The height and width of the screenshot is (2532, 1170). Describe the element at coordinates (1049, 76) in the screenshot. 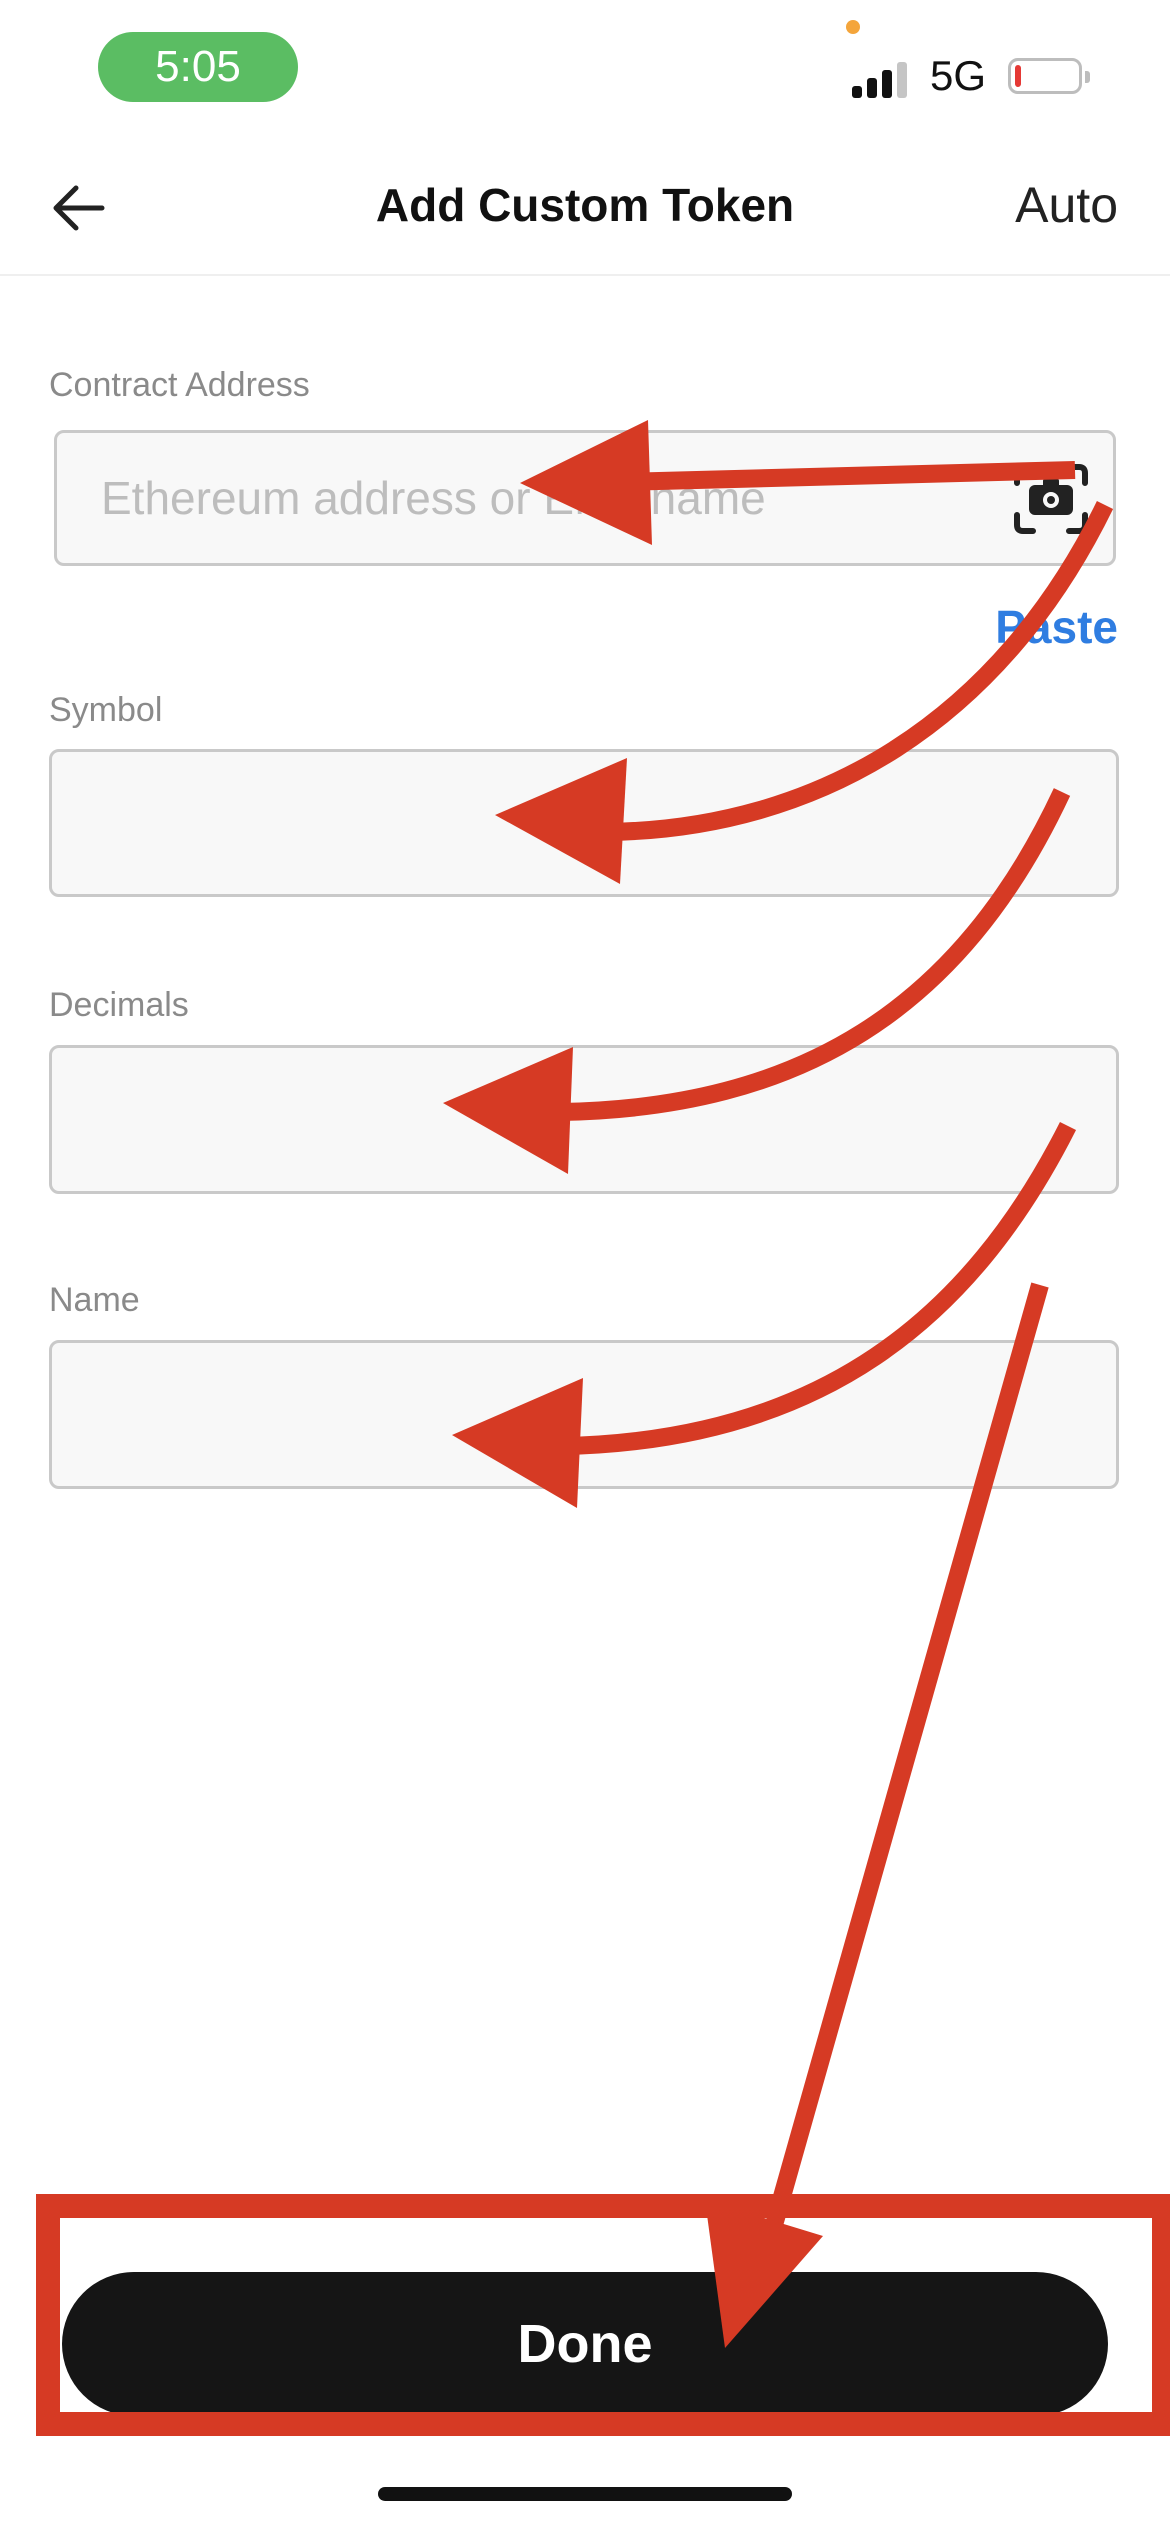

I see `battery-icon` at that location.